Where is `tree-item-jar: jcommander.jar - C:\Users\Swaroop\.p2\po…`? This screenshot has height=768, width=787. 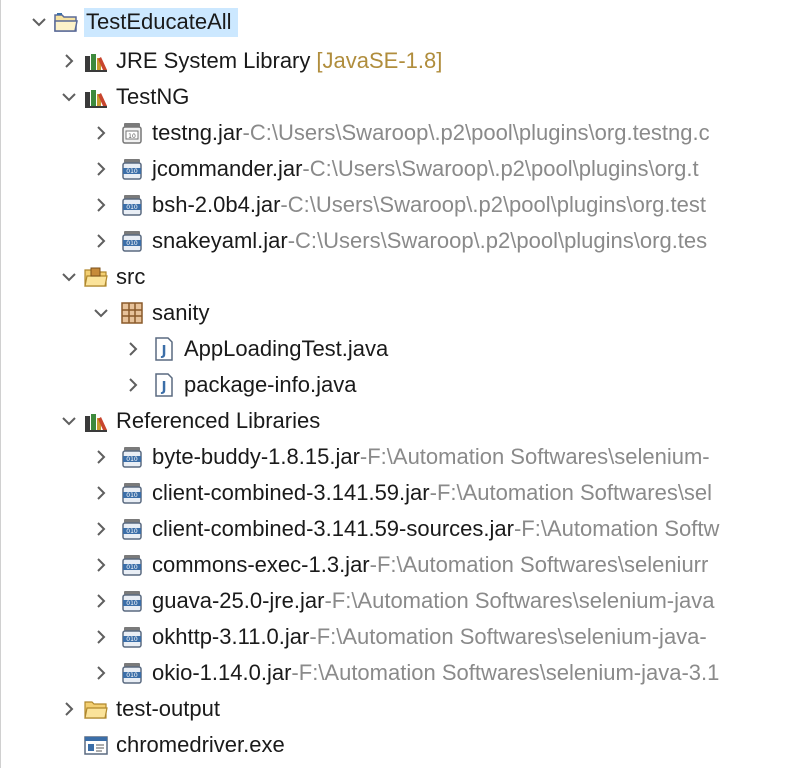 tree-item-jar: jcommander.jar - C:\Users\Swaroop\.p2\po… is located at coordinates (394, 169).